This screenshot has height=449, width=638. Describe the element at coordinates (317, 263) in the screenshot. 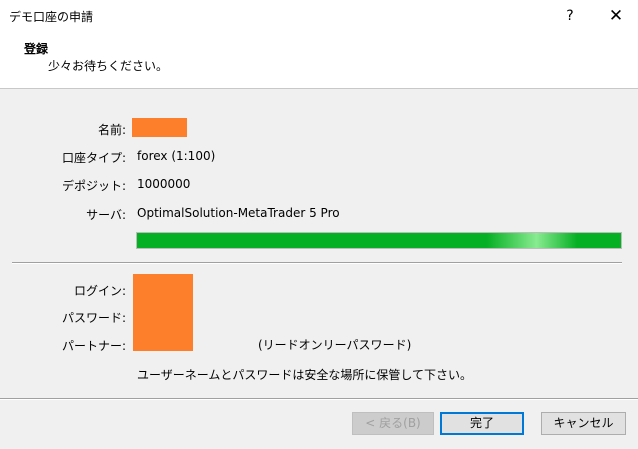

I see `section-divider` at that location.